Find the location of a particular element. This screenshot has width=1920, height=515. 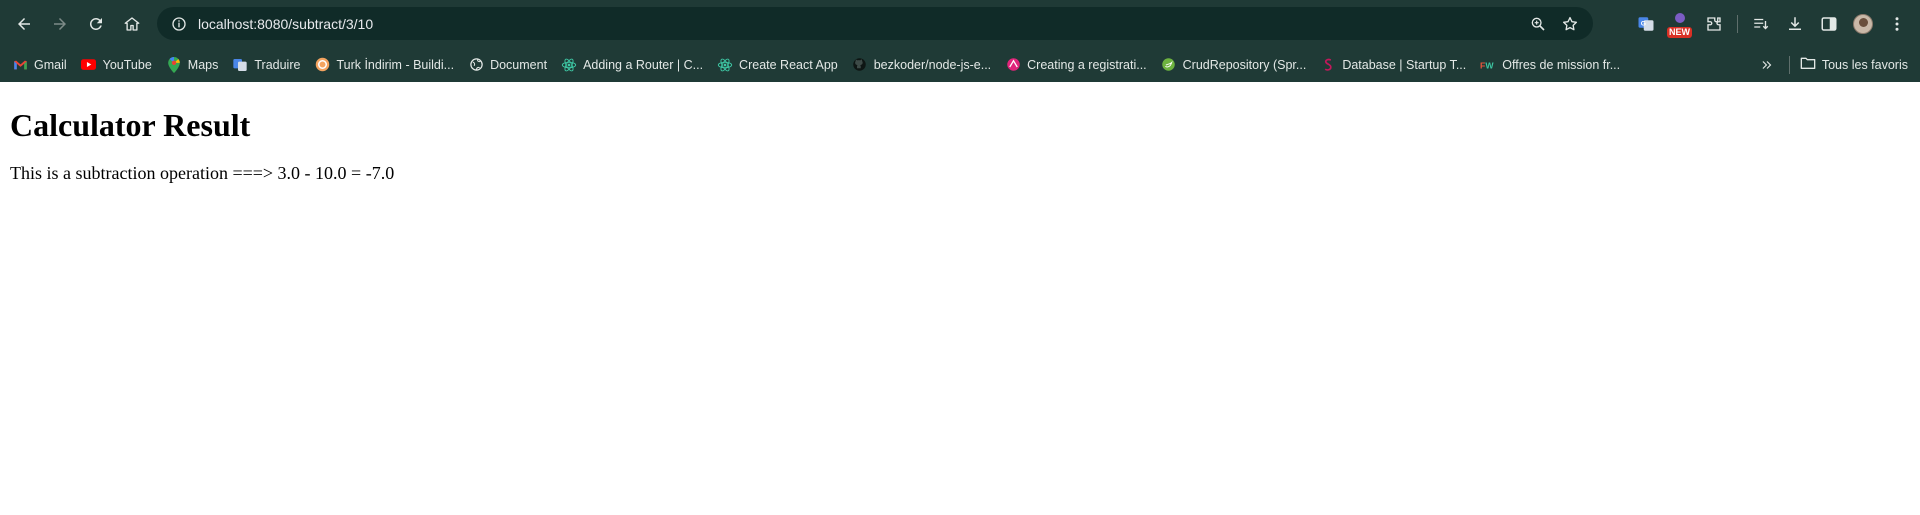

avatar is located at coordinates (1863, 23).